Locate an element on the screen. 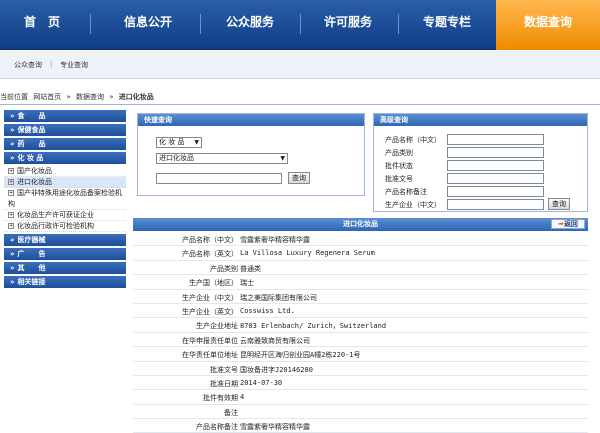 The height and width of the screenshot is (433, 600). product-category-input is located at coordinates (495, 152).